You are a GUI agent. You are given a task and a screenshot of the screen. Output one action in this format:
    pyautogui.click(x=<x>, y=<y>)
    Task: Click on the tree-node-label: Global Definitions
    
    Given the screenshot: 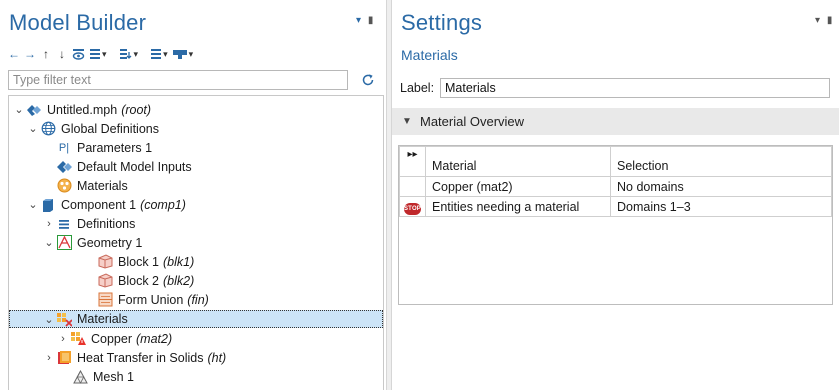 What is the action you would take?
    pyautogui.click(x=110, y=128)
    